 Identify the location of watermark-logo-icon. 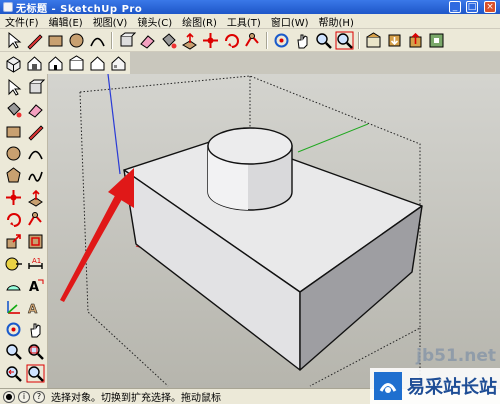
(388, 386).